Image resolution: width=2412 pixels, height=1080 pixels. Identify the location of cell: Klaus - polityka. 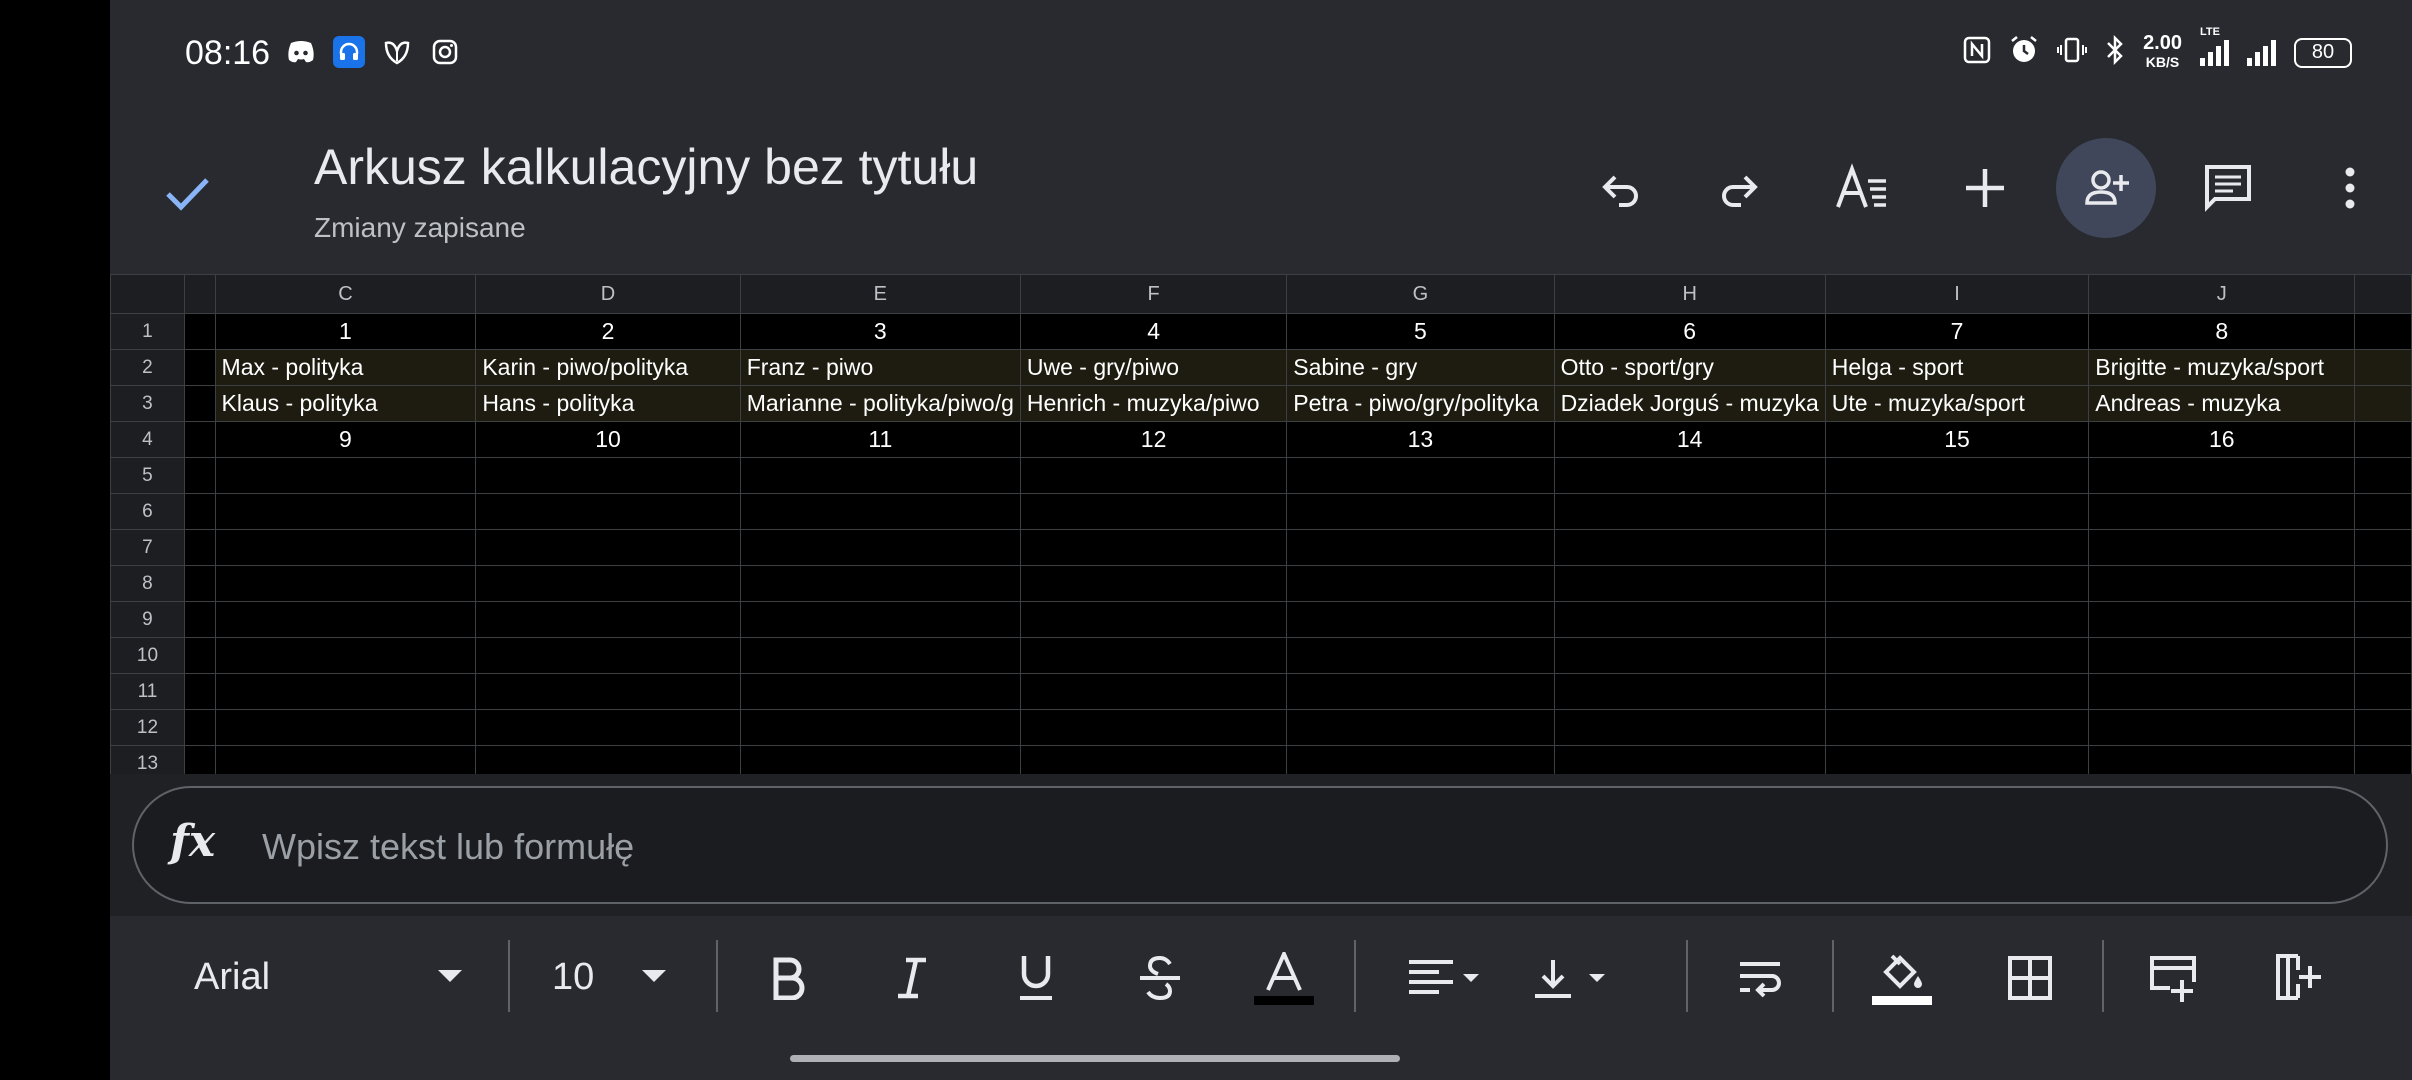
(345, 403).